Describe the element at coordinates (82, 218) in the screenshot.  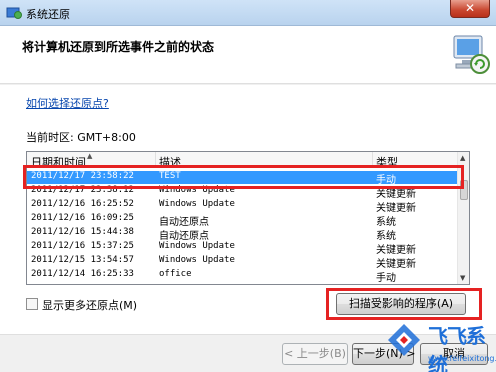
I see `row-datetime: 2011/12/16 16:09:25` at that location.